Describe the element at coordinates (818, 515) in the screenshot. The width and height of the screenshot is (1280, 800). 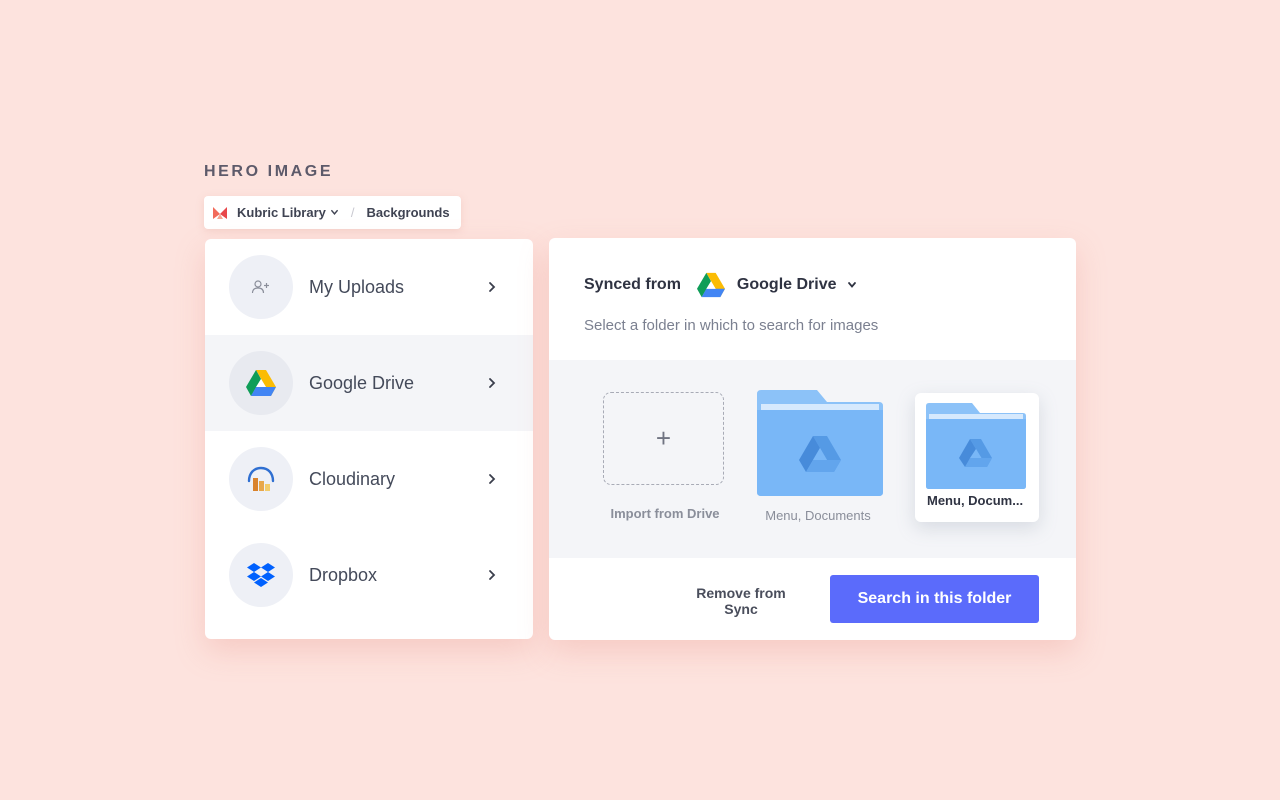
I see `folder-label: Menu, Documents` at that location.